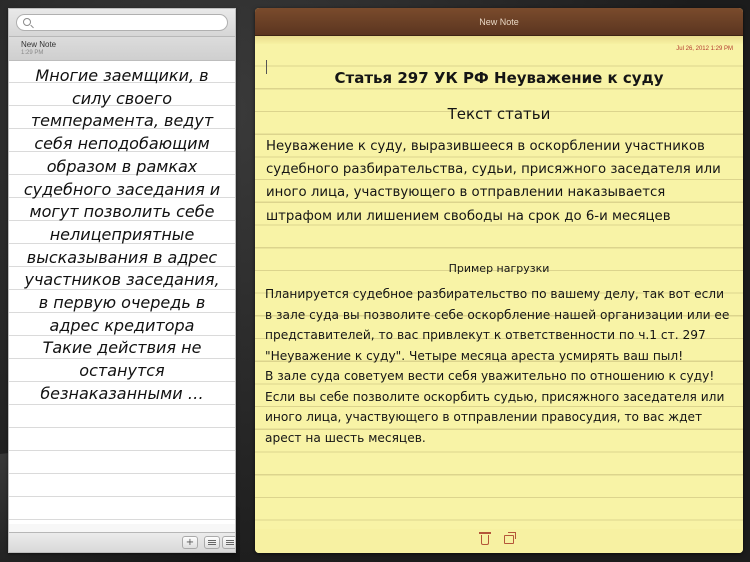 This screenshot has width=750, height=562. What do you see at coordinates (499, 78) in the screenshot?
I see `article-heading: Статья 297 УК РФ Неуважение к суду` at bounding box center [499, 78].